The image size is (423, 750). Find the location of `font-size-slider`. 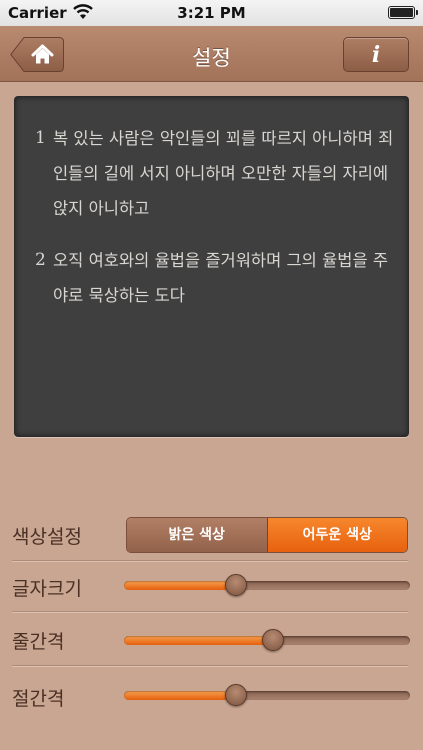

font-size-slider is located at coordinates (267, 585).